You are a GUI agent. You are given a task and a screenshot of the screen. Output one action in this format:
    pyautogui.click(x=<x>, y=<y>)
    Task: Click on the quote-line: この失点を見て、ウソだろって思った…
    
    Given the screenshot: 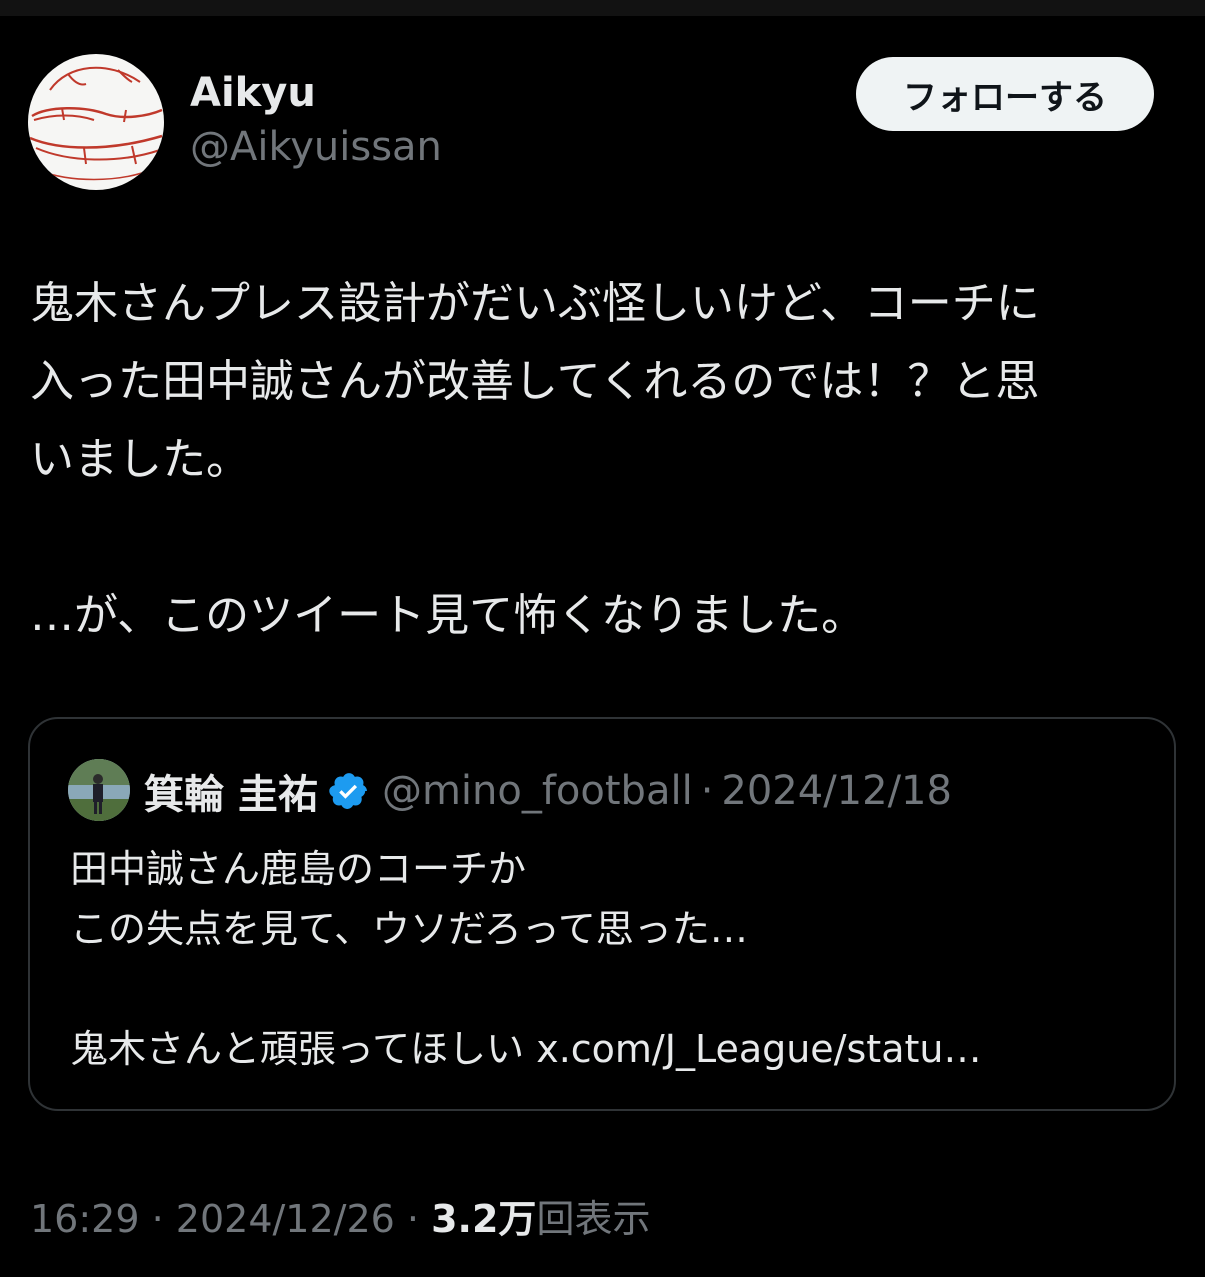 What is the action you would take?
    pyautogui.click(x=409, y=929)
    